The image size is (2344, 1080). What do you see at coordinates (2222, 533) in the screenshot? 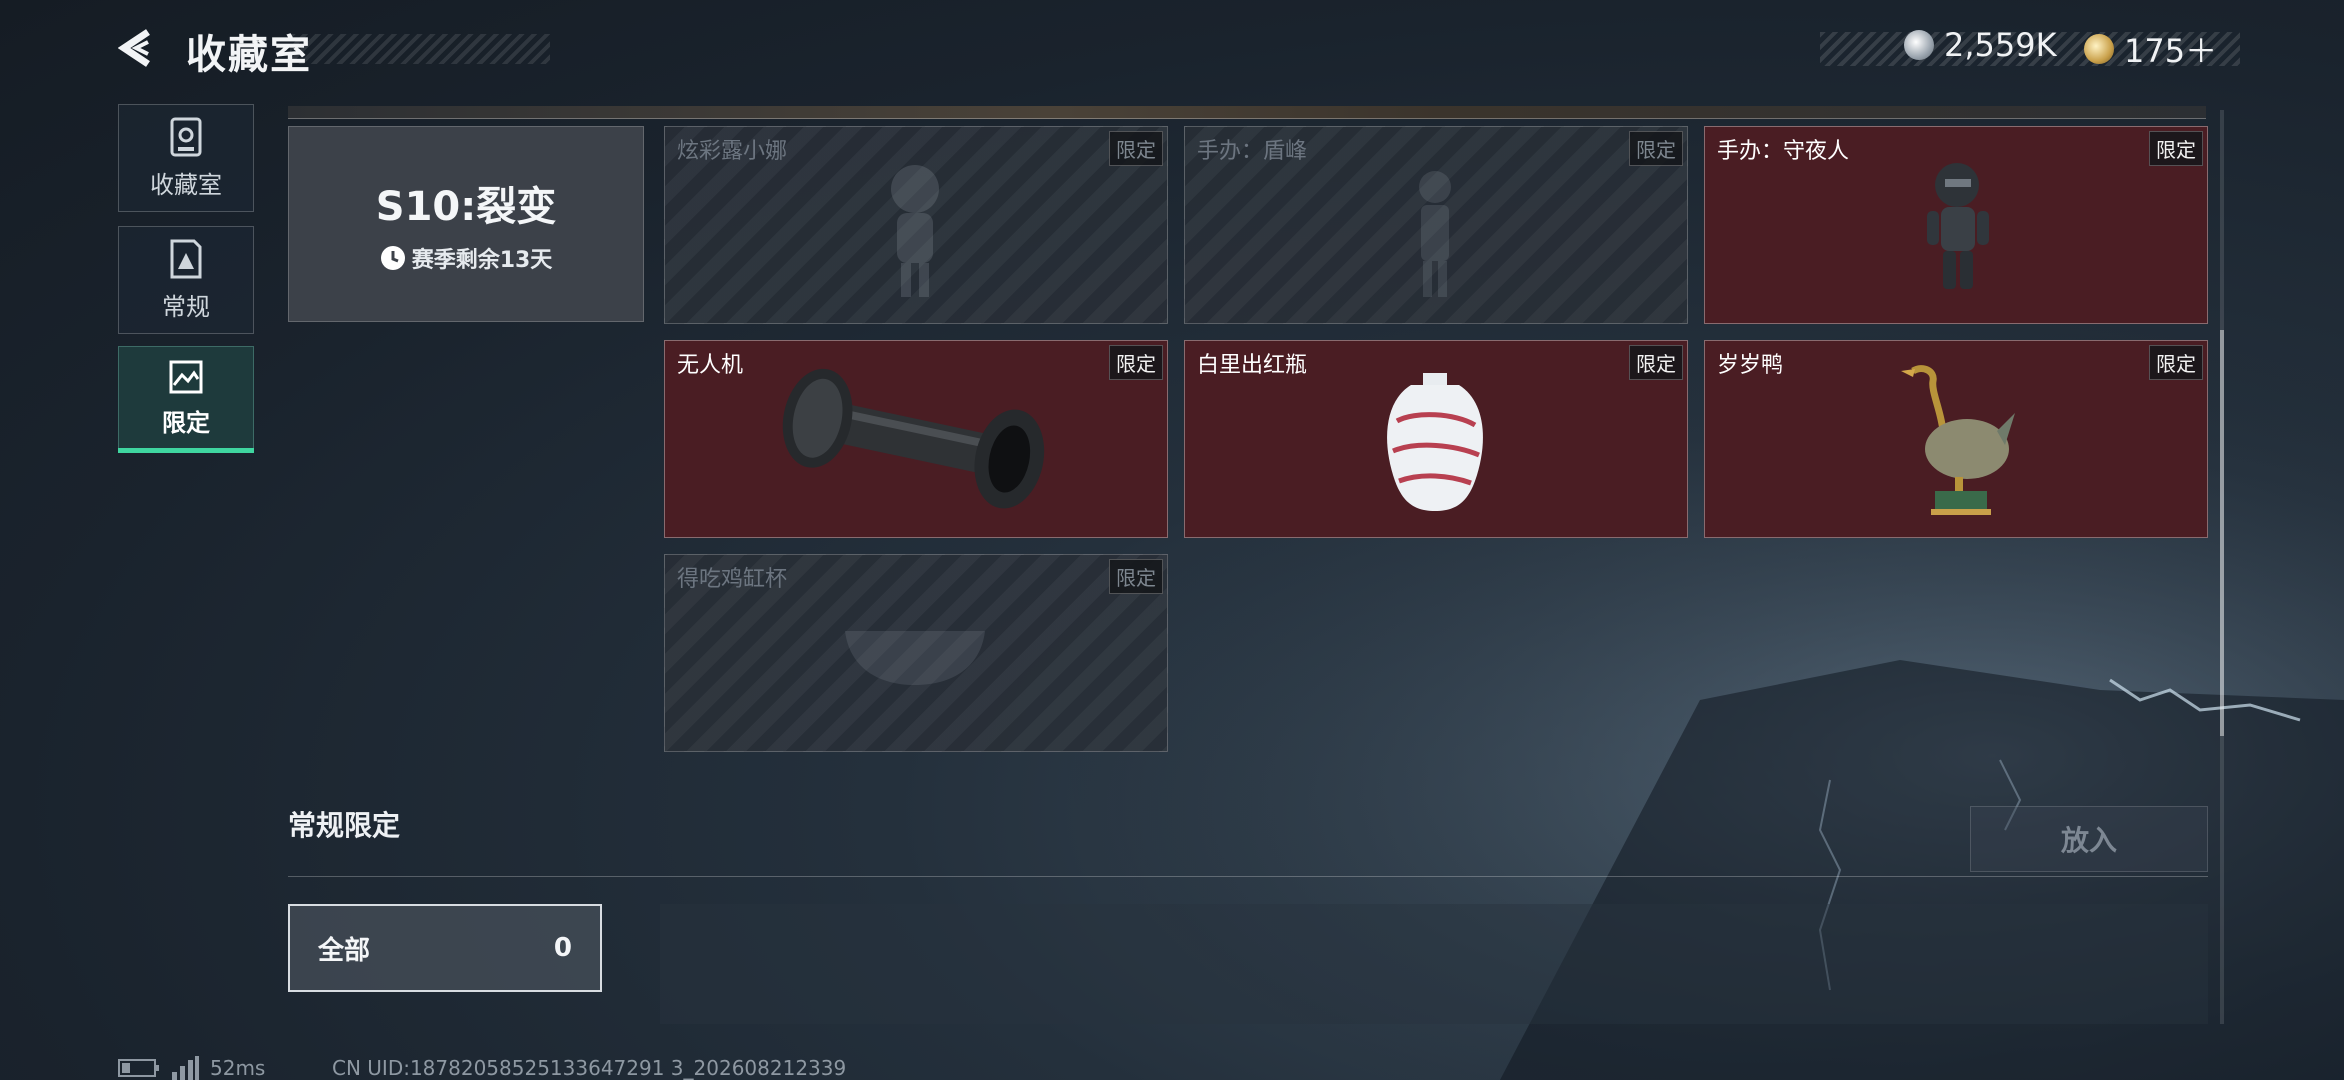
I see `scrollbar-thumb` at bounding box center [2222, 533].